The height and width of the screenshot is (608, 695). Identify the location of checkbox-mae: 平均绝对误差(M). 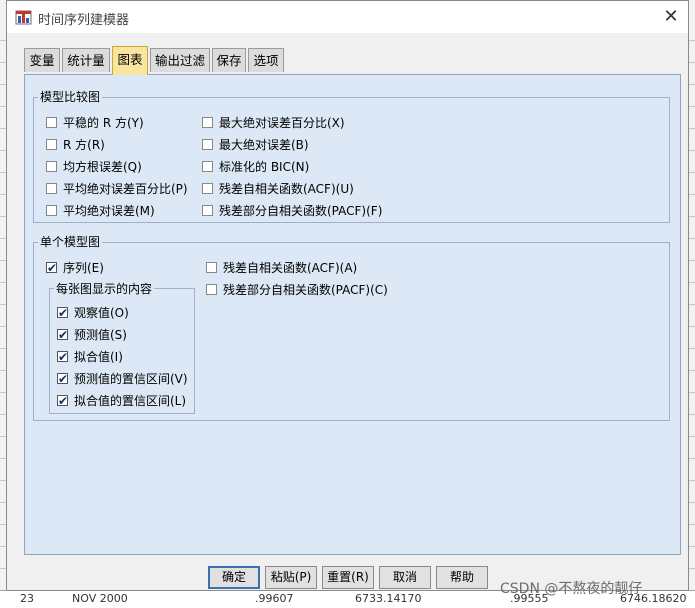
(100, 211).